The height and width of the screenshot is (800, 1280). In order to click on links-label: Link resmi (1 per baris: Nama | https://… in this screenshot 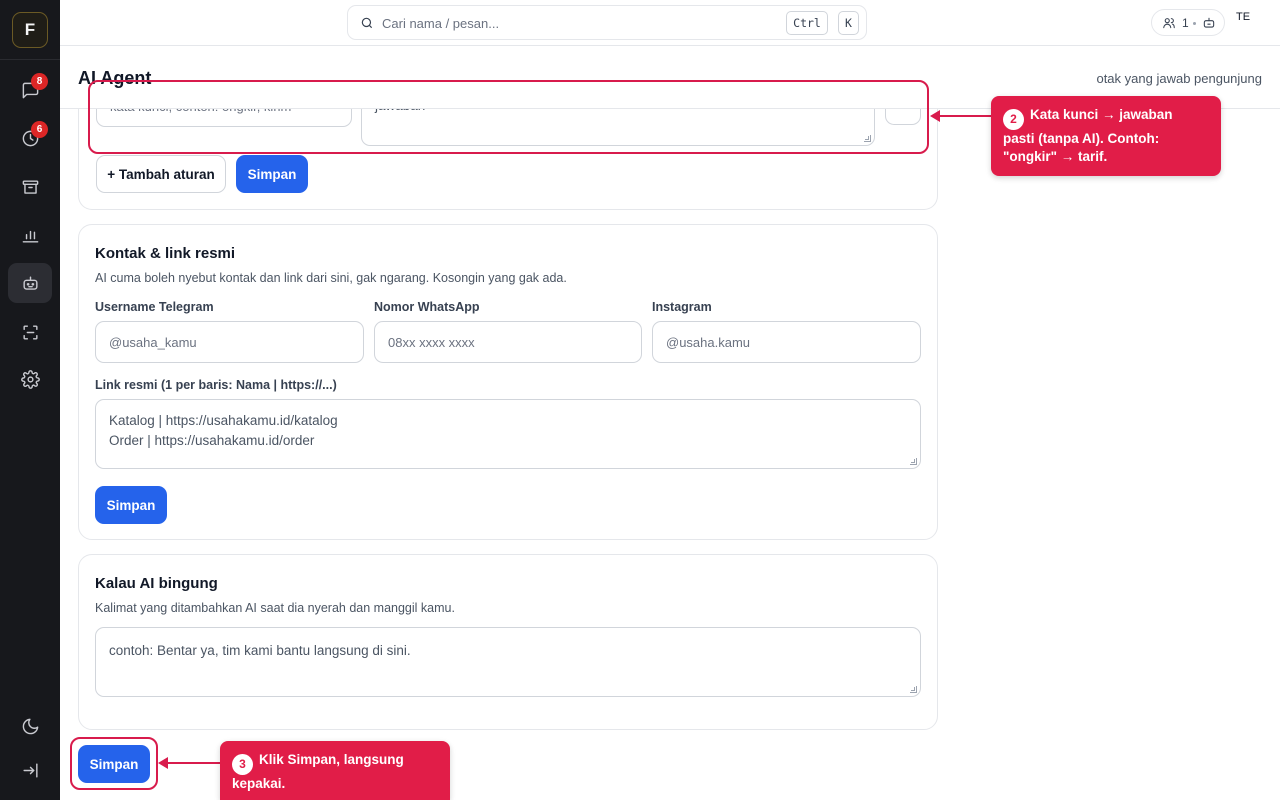, I will do `click(216, 385)`.